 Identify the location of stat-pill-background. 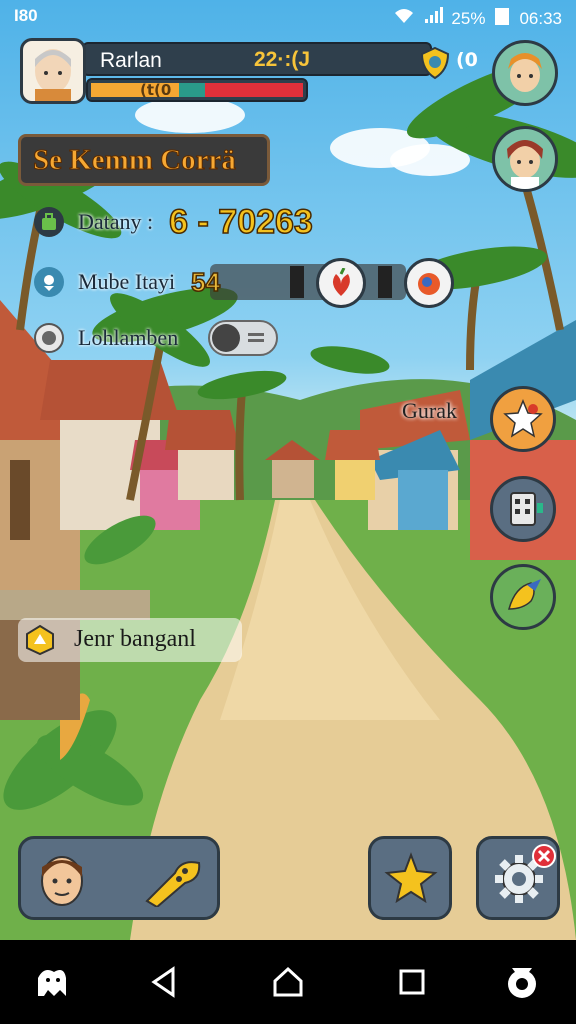
(308, 282).